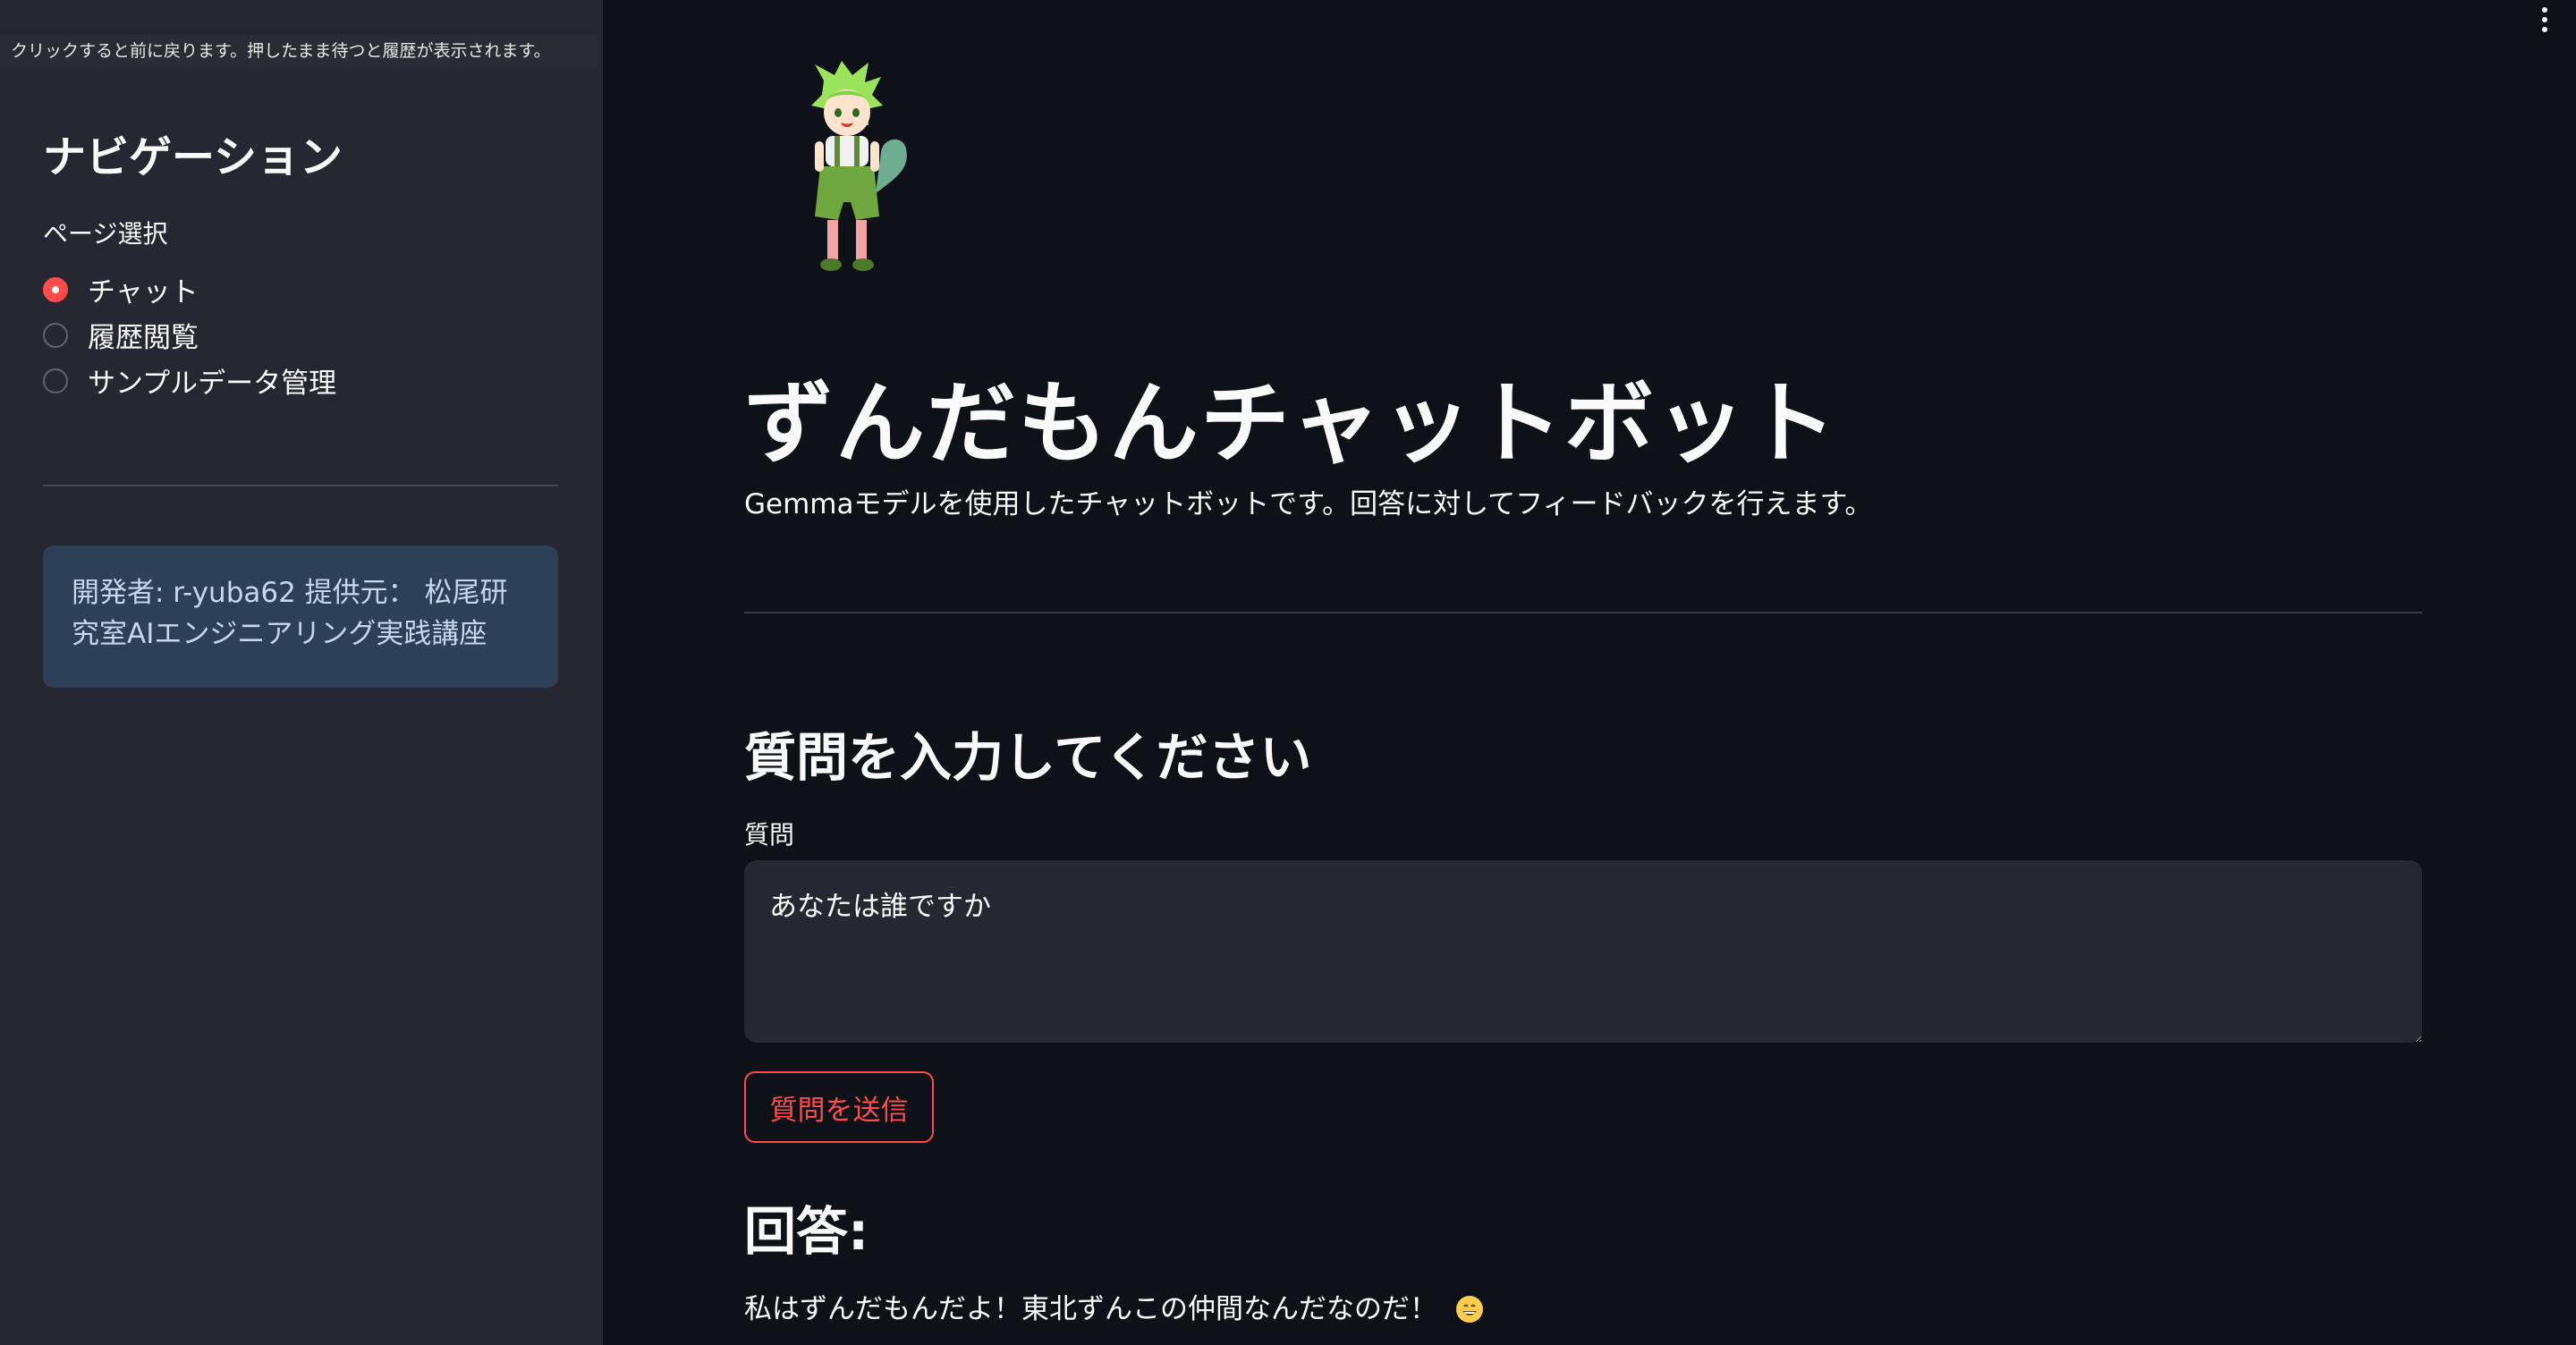 The width and height of the screenshot is (2576, 1345). Describe the element at coordinates (300, 617) in the screenshot. I see `developer-info-box: 開発者: r-yuba62 提供元： 松尾研究室AIエンジニアリング実践講座` at that location.